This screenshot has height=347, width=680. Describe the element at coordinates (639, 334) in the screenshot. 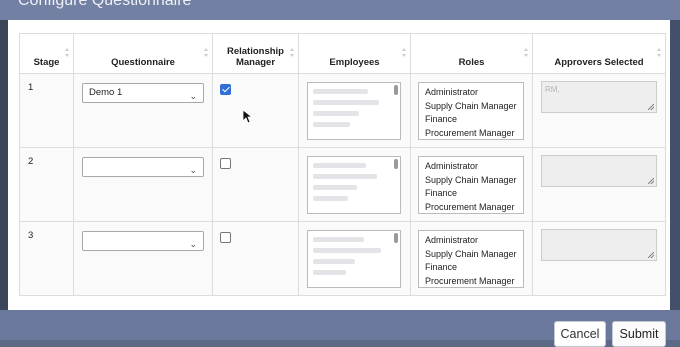

I see `submit-button: Submit` at that location.